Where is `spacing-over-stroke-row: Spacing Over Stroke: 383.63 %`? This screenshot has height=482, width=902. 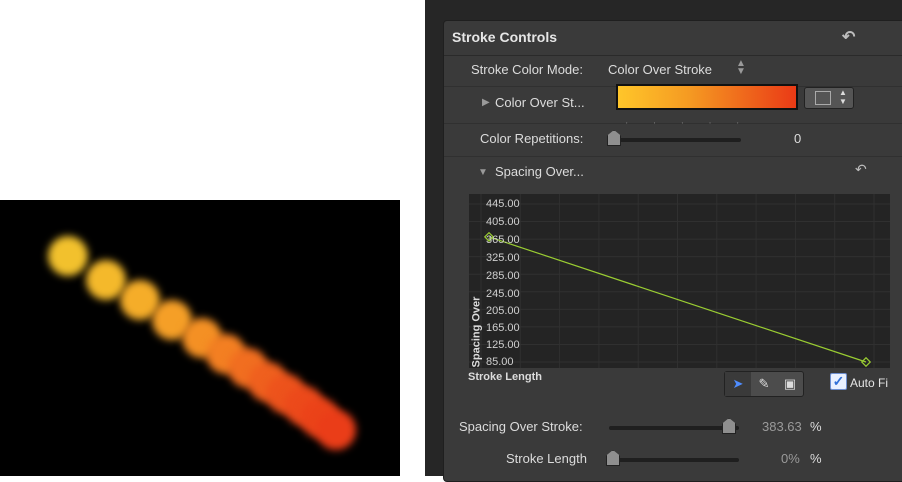 spacing-over-stroke-row: Spacing Over Stroke: 383.63 % is located at coordinates (673, 427).